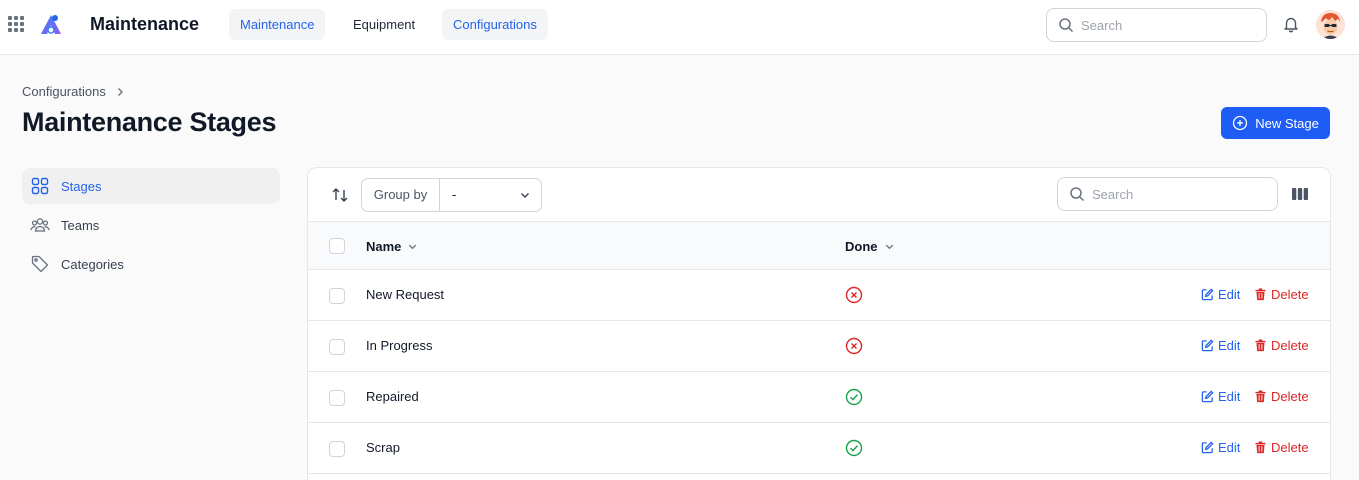 The image size is (1359, 480). I want to click on tab-maintenance: Maintenance, so click(277, 24).